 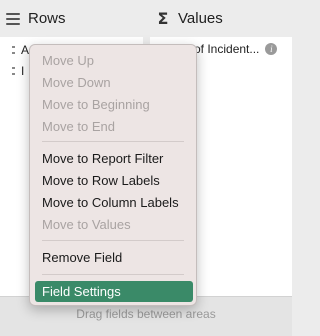 I want to click on rows-field-item: A, so click(x=20, y=50).